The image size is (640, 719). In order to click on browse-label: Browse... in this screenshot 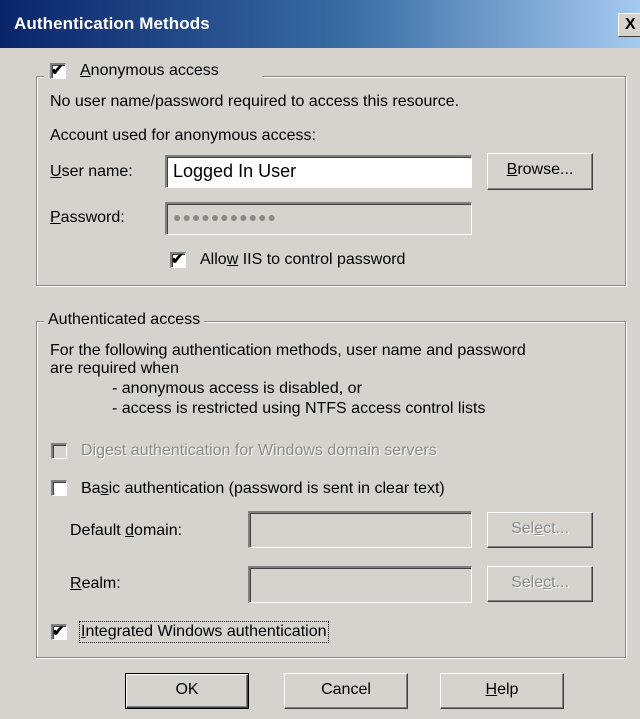, I will do `click(540, 169)`.